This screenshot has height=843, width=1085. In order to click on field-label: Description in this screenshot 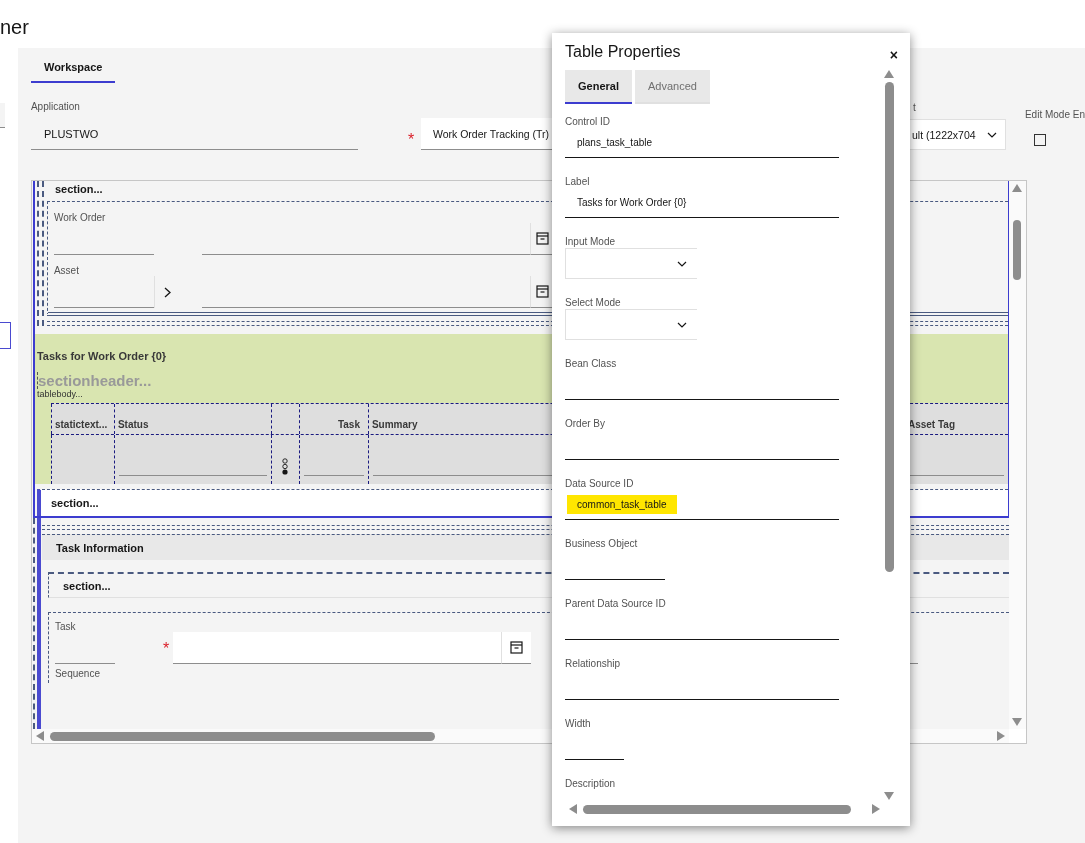, I will do `click(591, 783)`.